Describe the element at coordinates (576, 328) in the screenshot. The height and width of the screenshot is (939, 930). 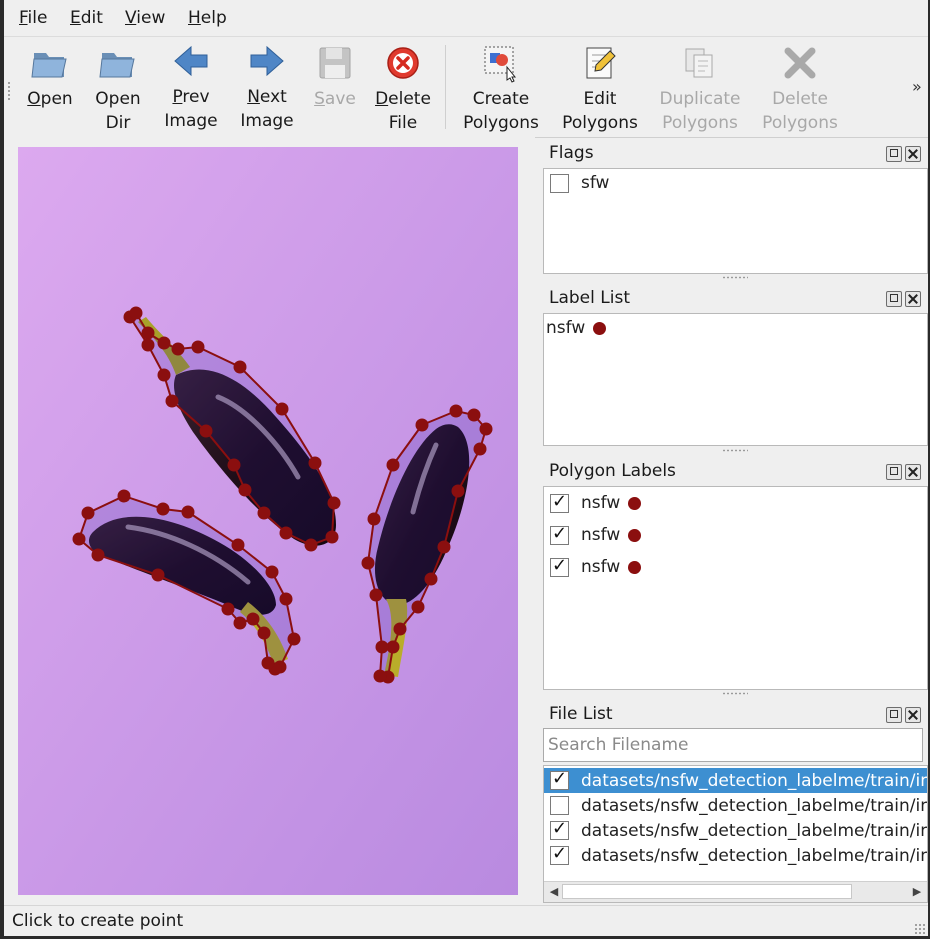
I see `label-list-item: nsfw` at that location.